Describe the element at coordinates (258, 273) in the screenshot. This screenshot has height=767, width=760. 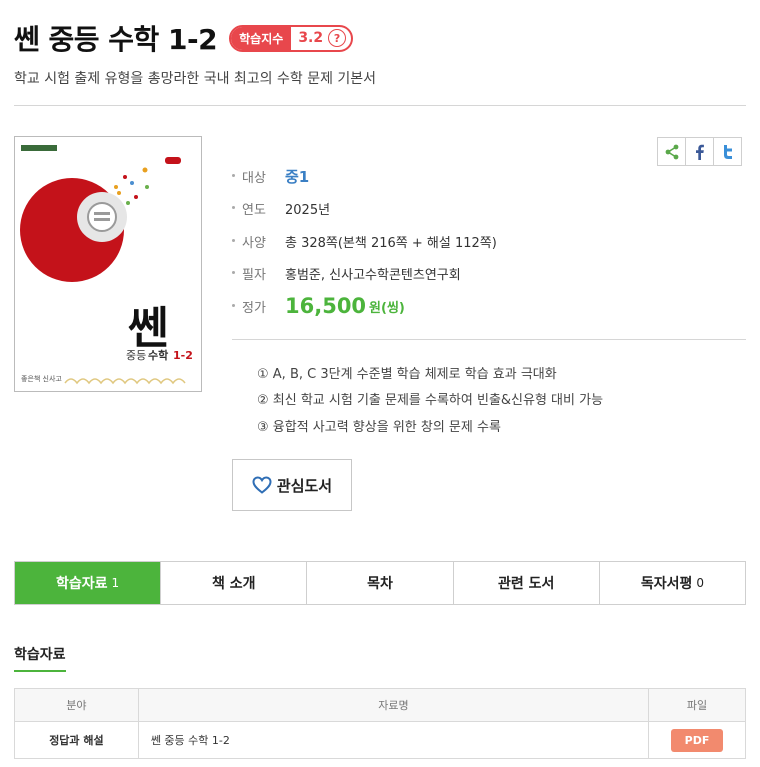
I see `author-label: 필자` at that location.